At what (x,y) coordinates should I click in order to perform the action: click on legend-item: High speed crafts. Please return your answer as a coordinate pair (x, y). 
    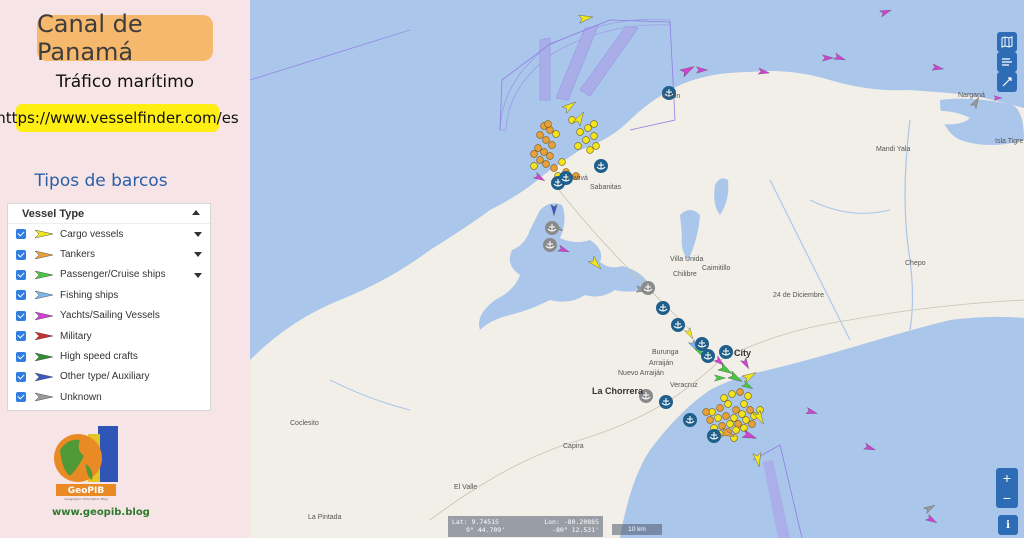
    Looking at the image, I should click on (109, 356).